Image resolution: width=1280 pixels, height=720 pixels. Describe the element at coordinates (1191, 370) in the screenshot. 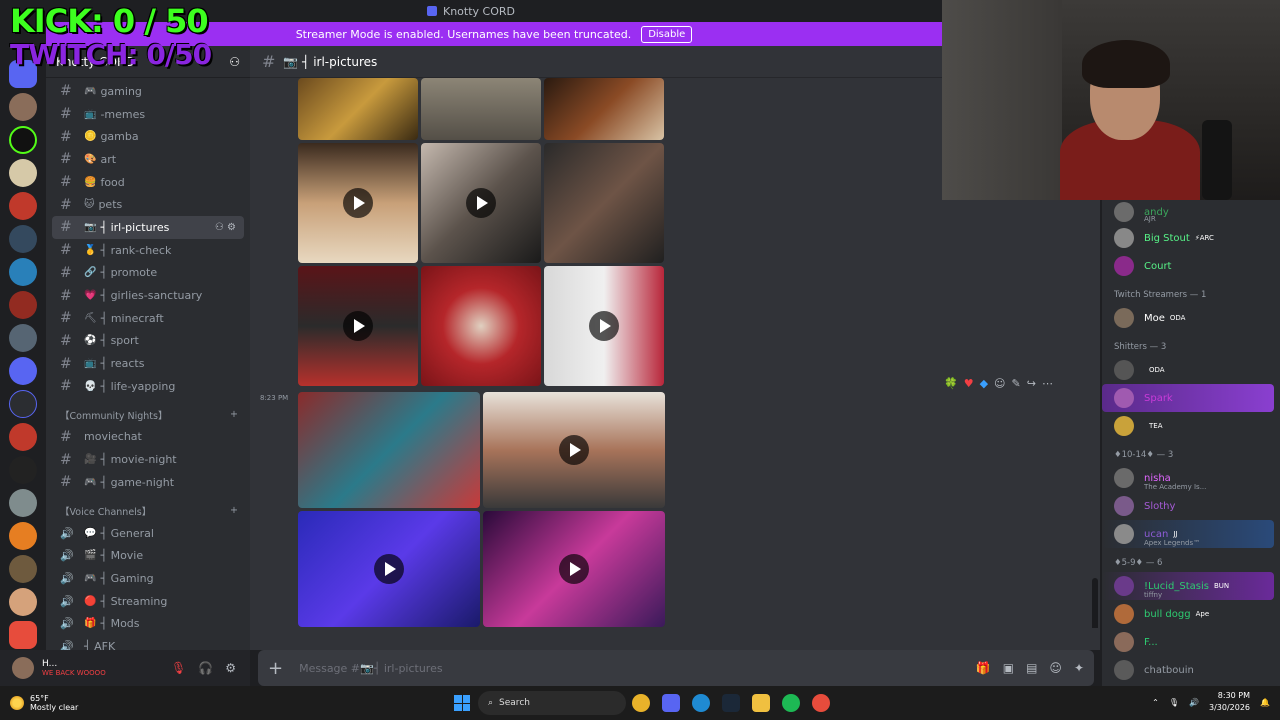

I see `member-row: ODA` at that location.